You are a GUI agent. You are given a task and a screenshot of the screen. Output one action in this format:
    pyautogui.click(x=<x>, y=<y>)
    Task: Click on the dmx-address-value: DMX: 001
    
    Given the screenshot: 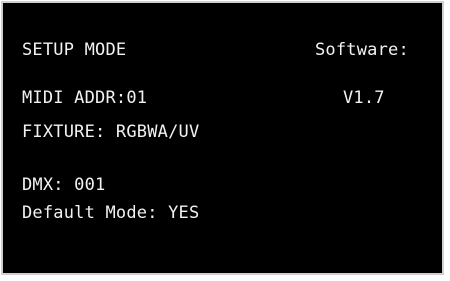 What is the action you would take?
    pyautogui.click(x=64, y=185)
    